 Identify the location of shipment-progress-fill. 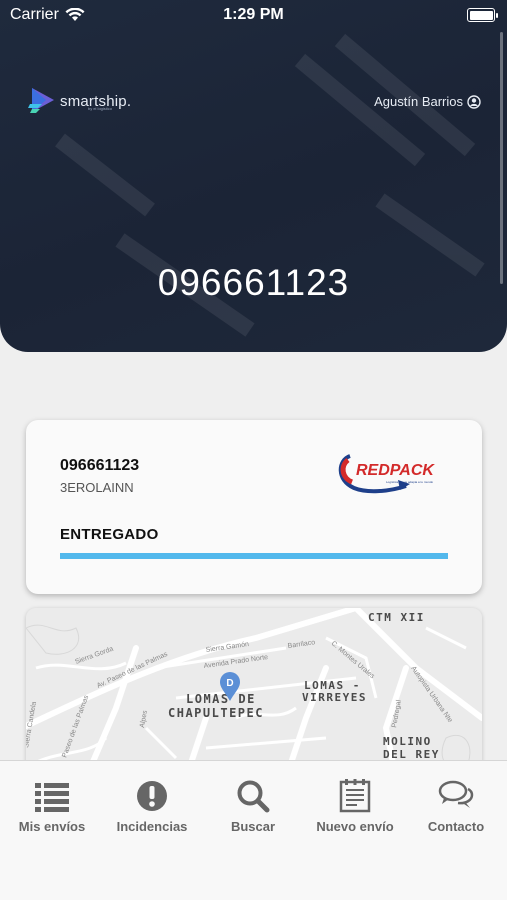
(254, 556).